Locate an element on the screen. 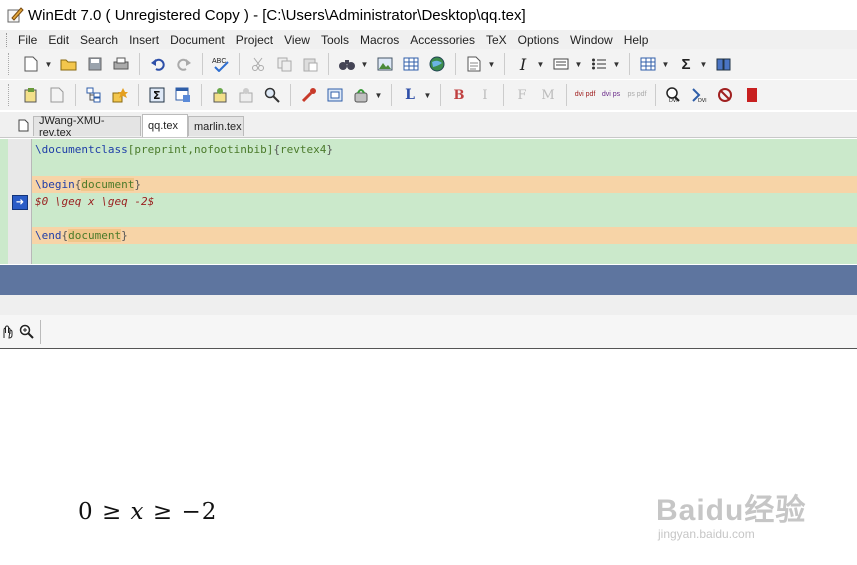 This screenshot has width=857, height=565. document-tab-icon is located at coordinates (23, 125).